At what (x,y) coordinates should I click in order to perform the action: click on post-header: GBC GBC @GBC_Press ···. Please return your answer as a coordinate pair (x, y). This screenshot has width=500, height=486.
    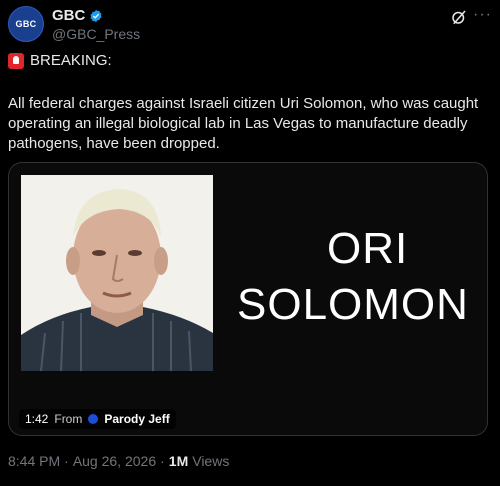
    Looking at the image, I should click on (250, 24).